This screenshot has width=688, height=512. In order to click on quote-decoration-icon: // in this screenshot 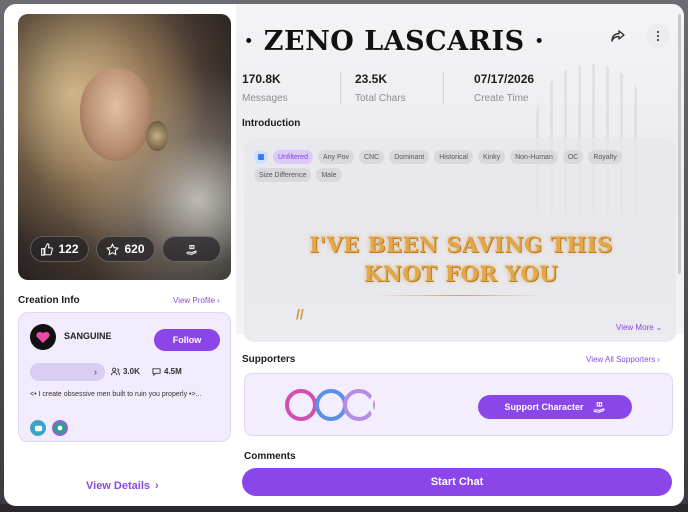, I will do `click(300, 314)`.